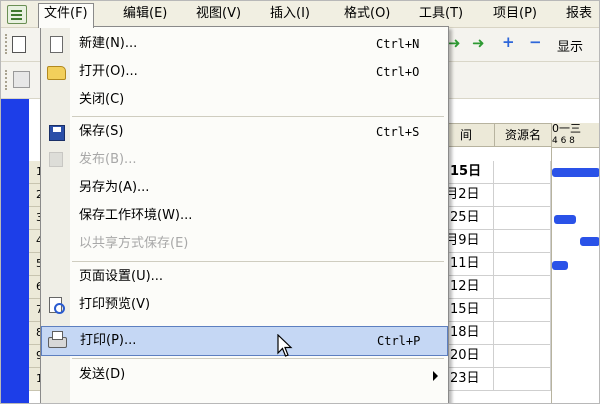 The image size is (600, 404). What do you see at coordinates (244, 341) in the screenshot?
I see `menu-item-print: 打印(P)... Ctrl+P` at bounding box center [244, 341].